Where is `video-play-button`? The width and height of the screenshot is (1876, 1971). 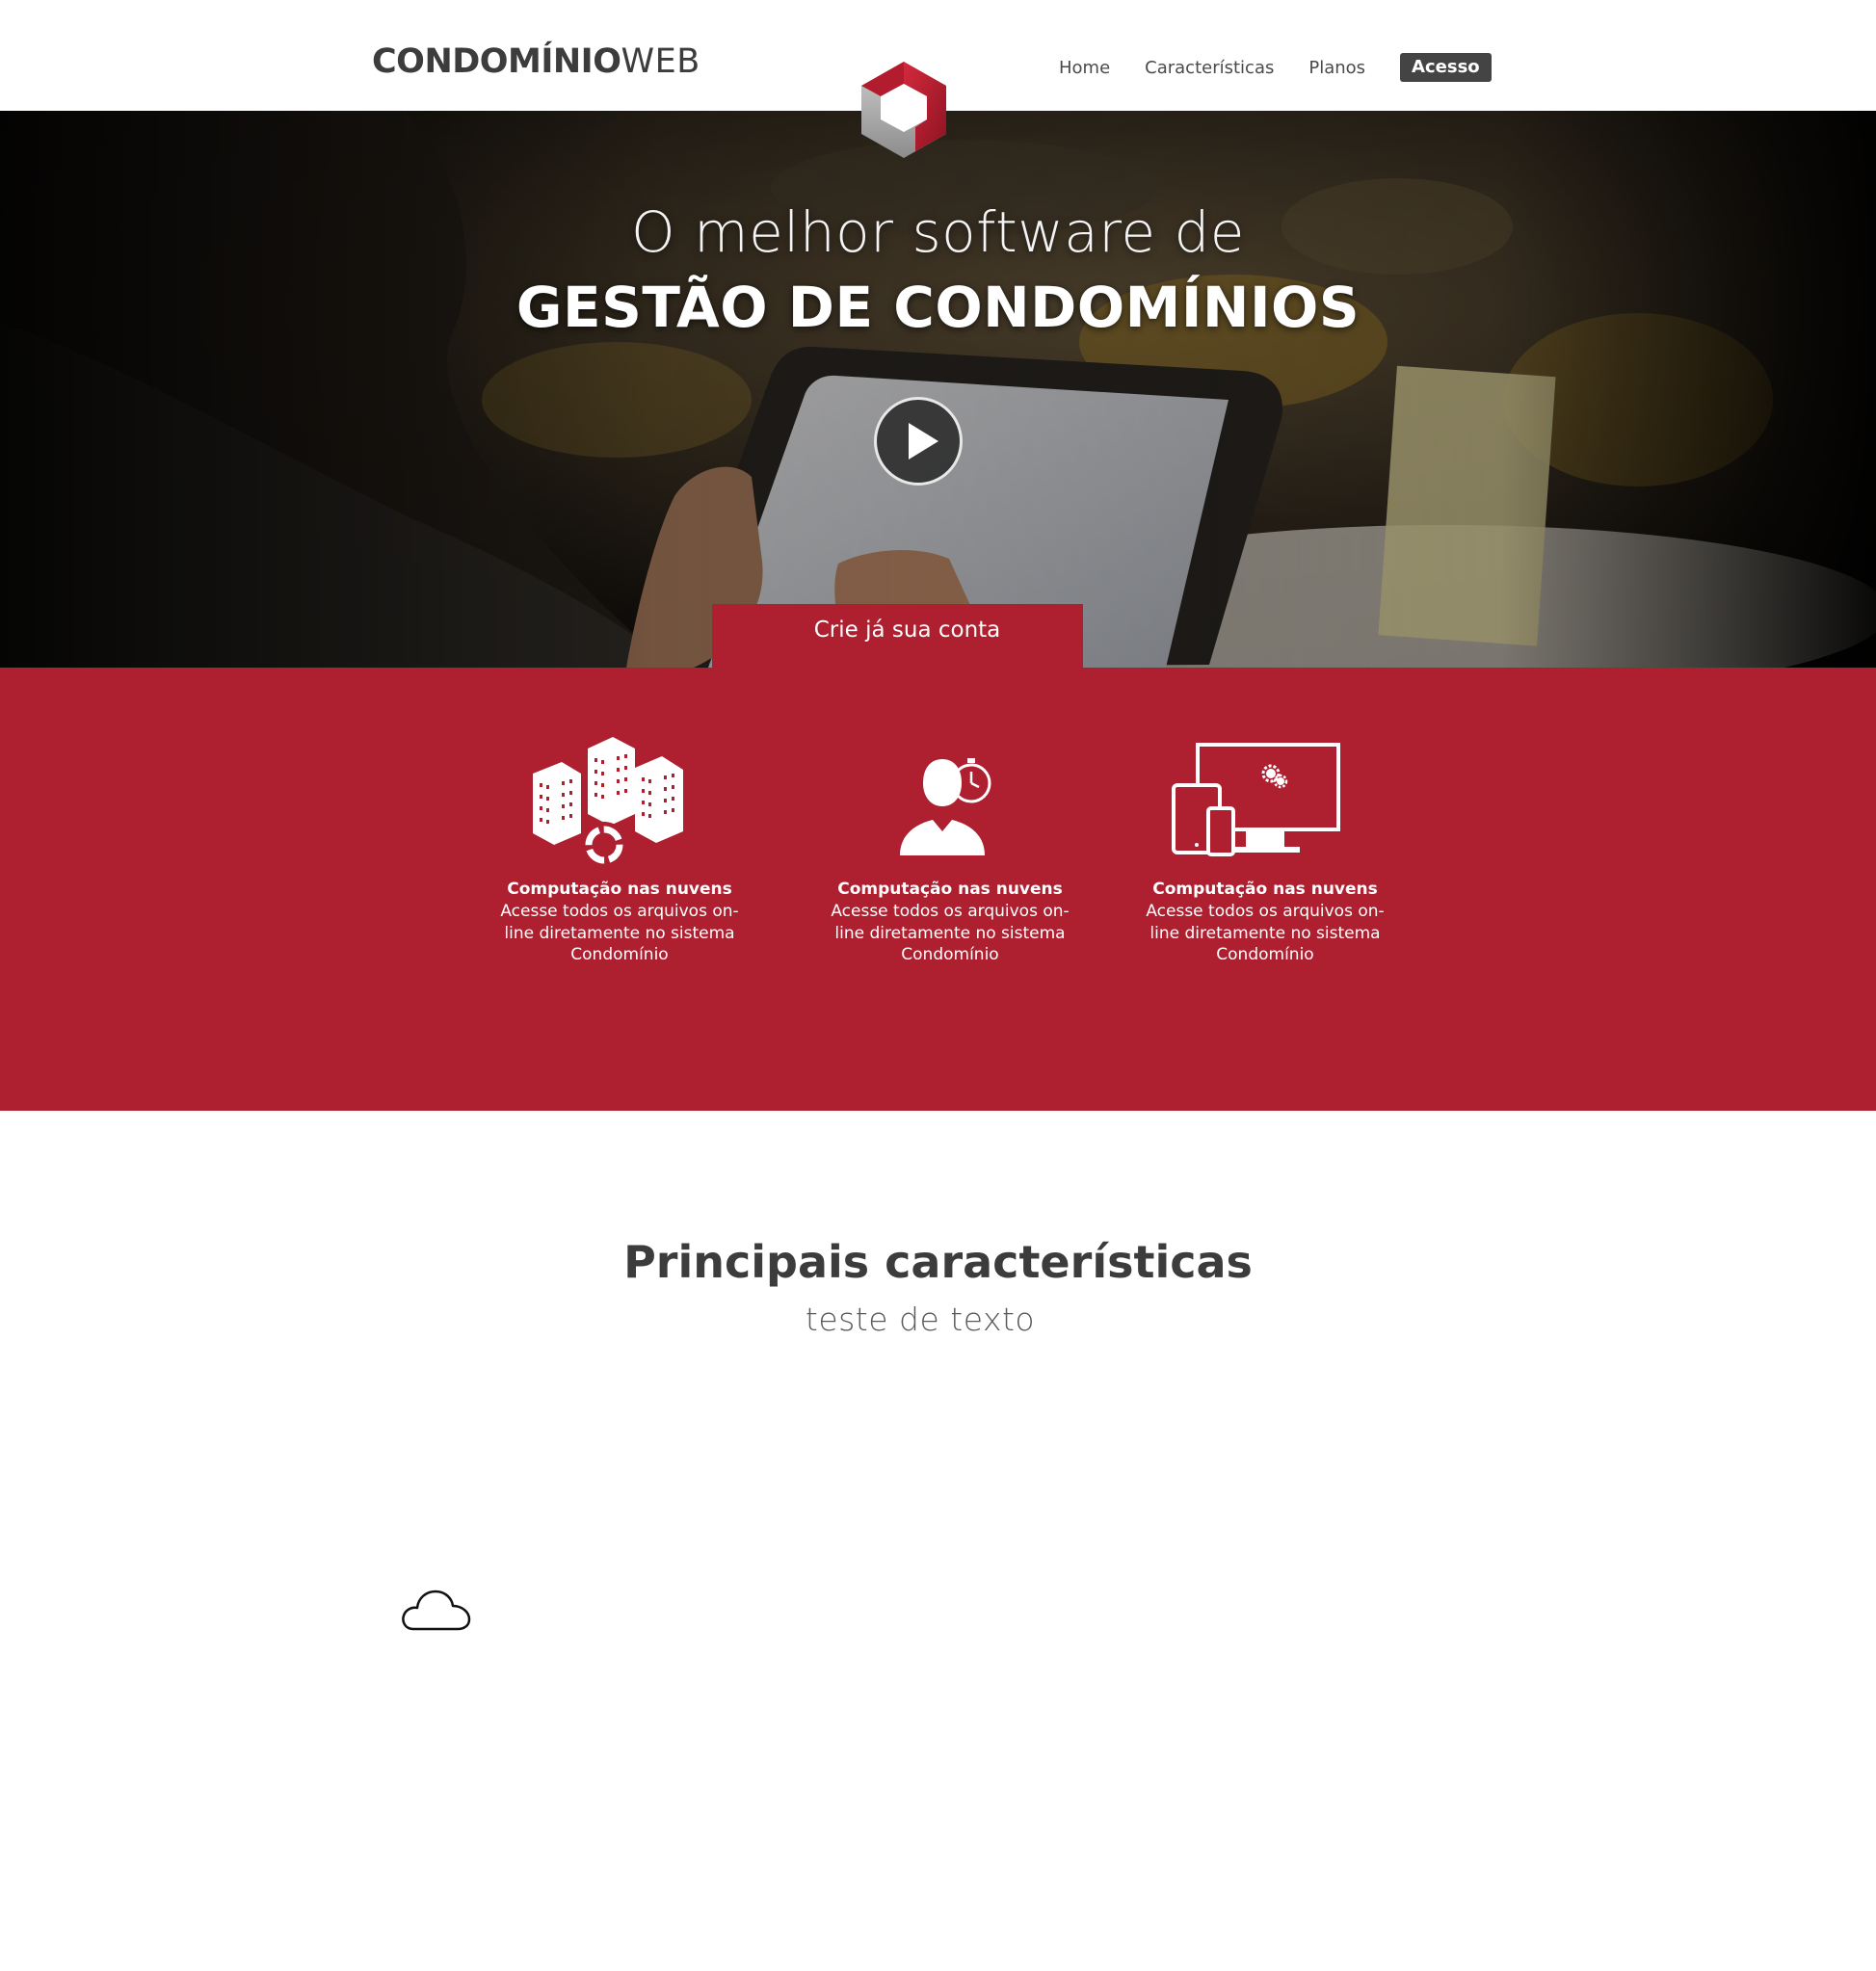 video-play-button is located at coordinates (918, 441).